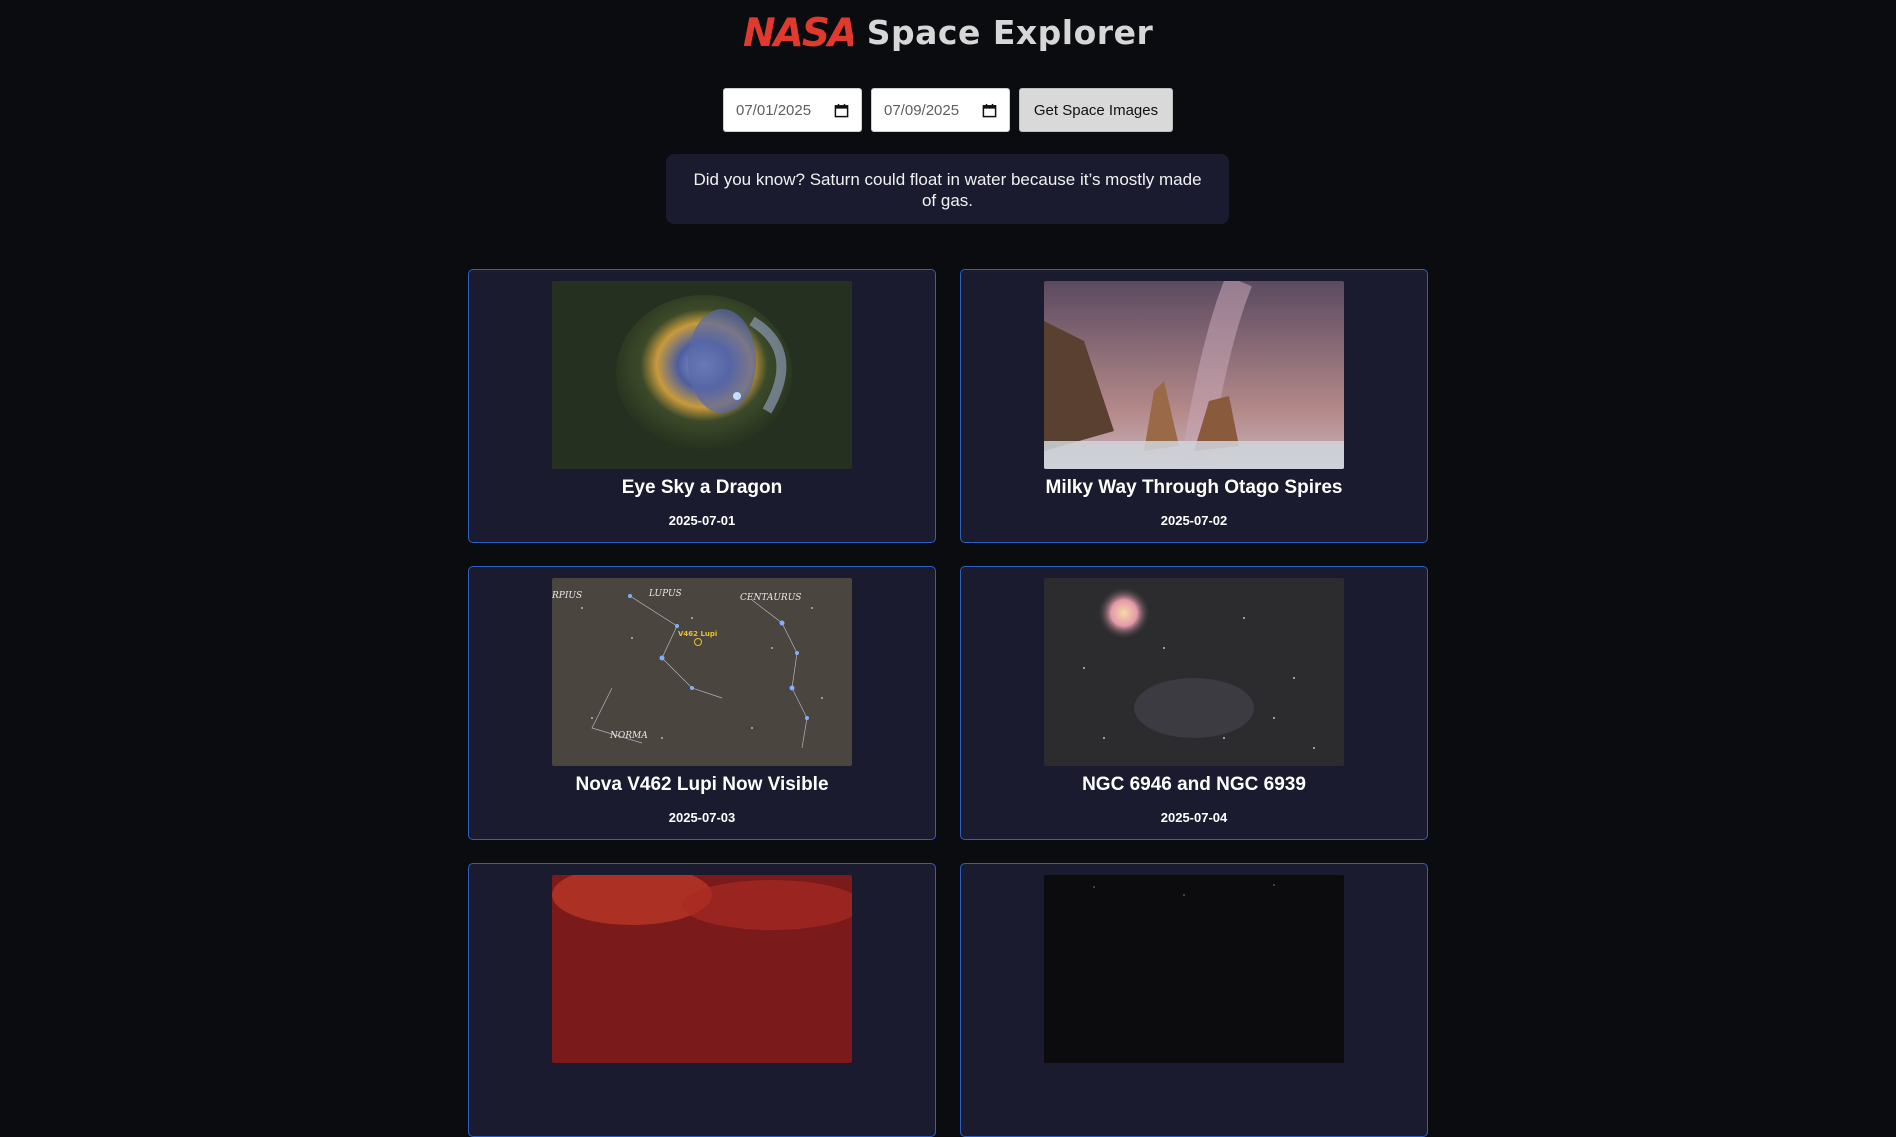  I want to click on card-title: NGC 6946 and NGC 6939, so click(1194, 784).